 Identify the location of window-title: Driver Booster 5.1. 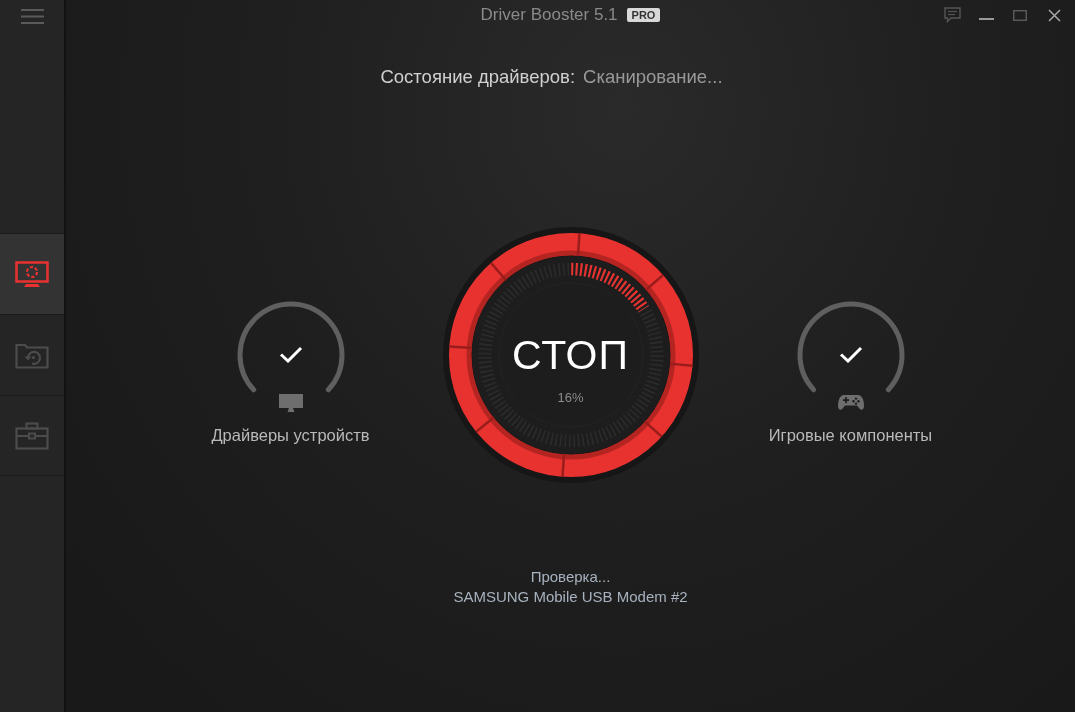
(549, 15).